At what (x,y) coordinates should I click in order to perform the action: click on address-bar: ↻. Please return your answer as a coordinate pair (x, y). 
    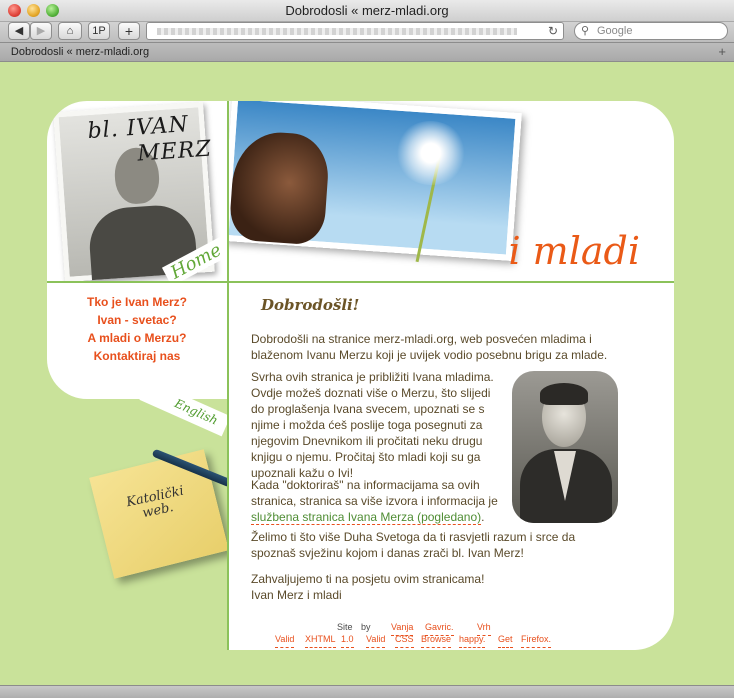
    Looking at the image, I should click on (355, 31).